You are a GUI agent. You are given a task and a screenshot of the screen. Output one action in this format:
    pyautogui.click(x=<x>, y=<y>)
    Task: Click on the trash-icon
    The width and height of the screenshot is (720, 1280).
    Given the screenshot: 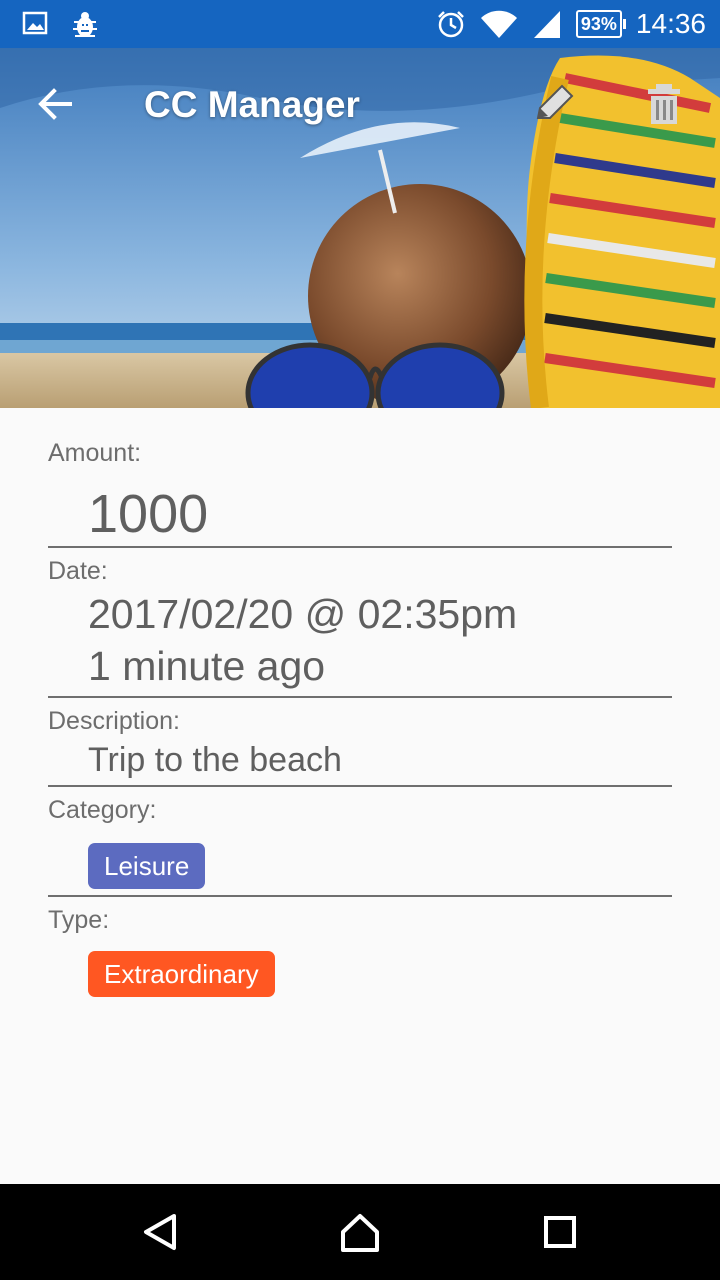 What is the action you would take?
    pyautogui.click(x=664, y=104)
    